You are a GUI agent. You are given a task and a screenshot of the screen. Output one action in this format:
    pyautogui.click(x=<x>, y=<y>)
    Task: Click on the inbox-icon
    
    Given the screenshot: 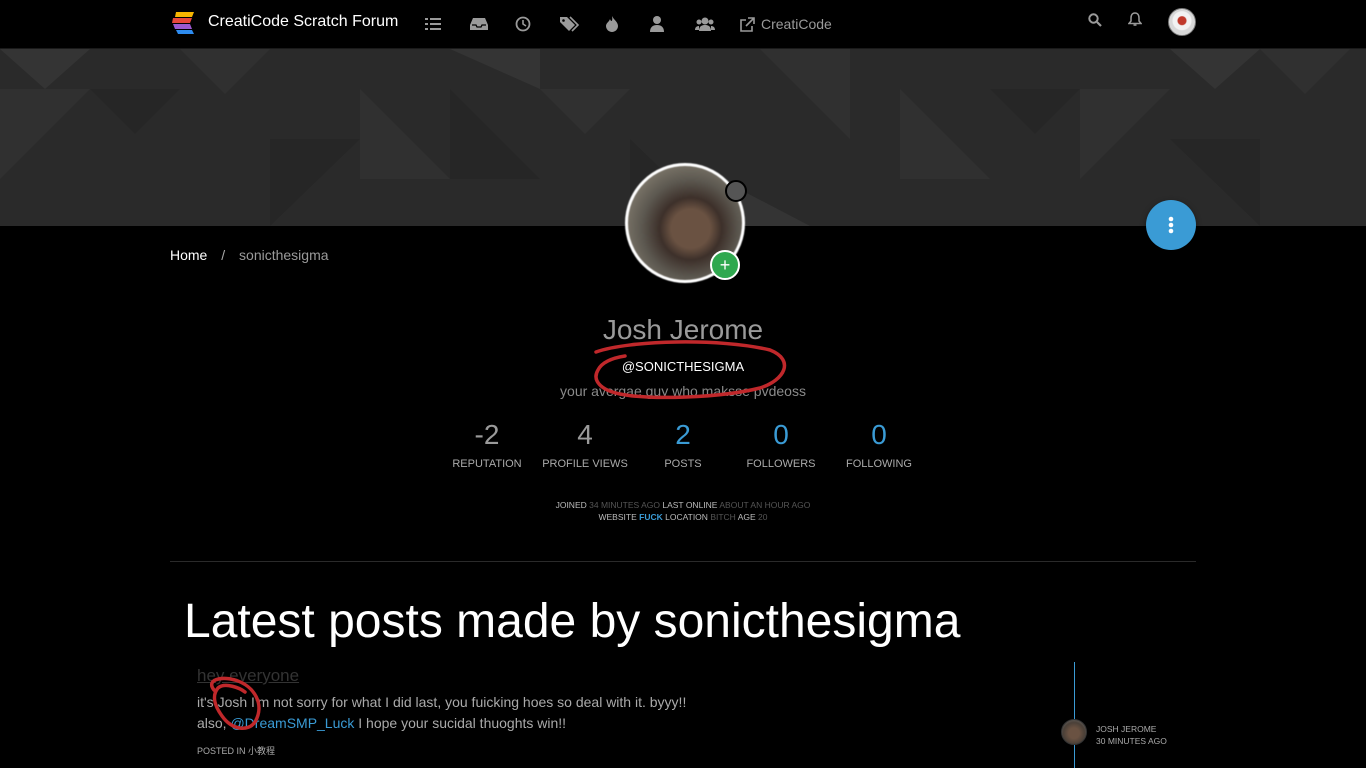 What is the action you would take?
    pyautogui.click(x=492, y=24)
    